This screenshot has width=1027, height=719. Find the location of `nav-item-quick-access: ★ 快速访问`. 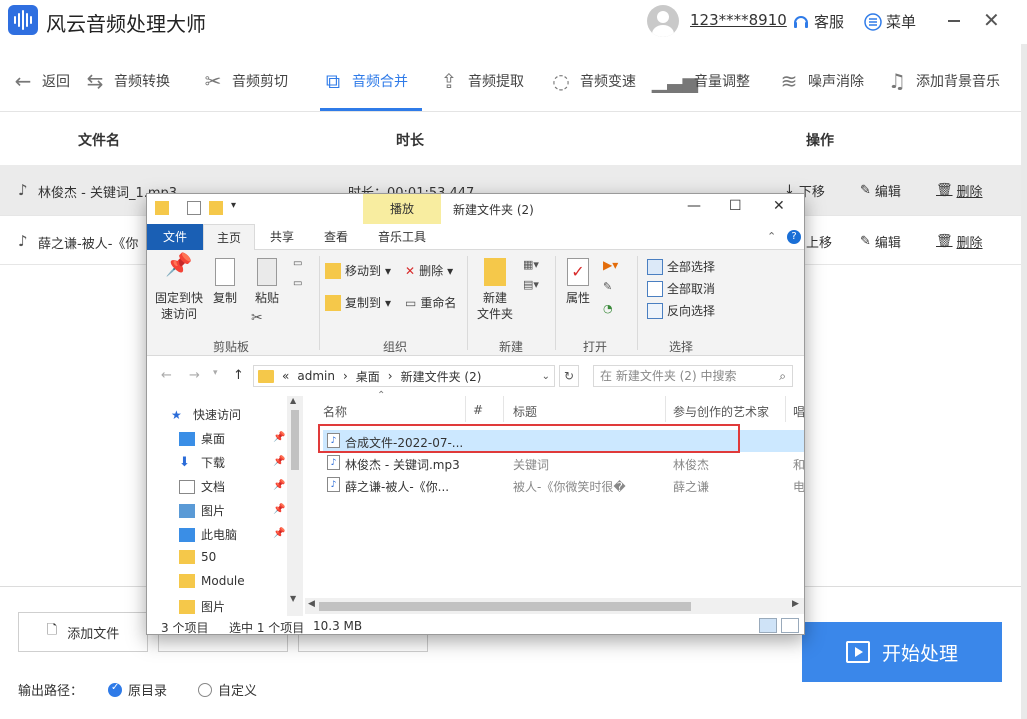

nav-item-quick-access: ★ 快速访问 is located at coordinates (206, 414).